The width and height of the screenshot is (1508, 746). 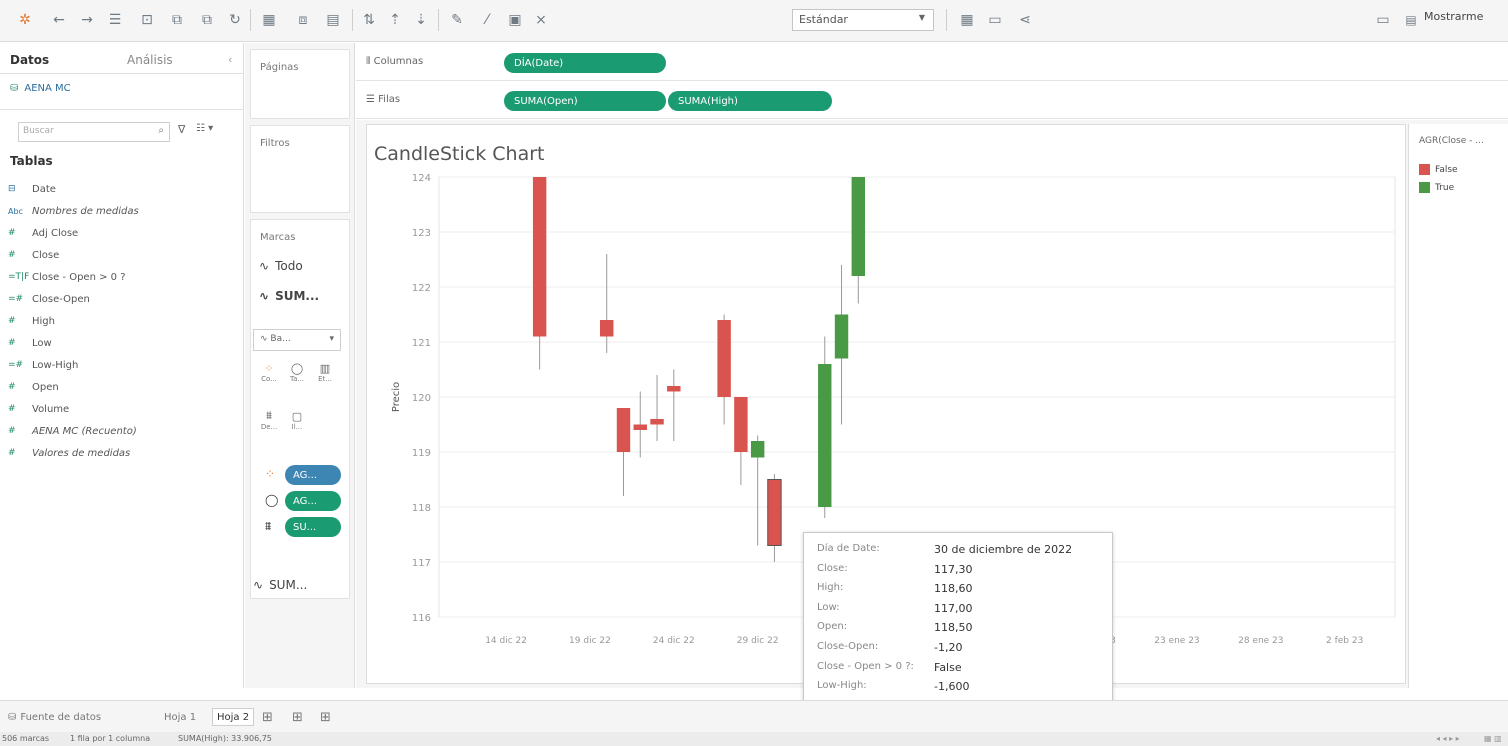 I want to click on toolbar-separator, so click(x=250, y=20).